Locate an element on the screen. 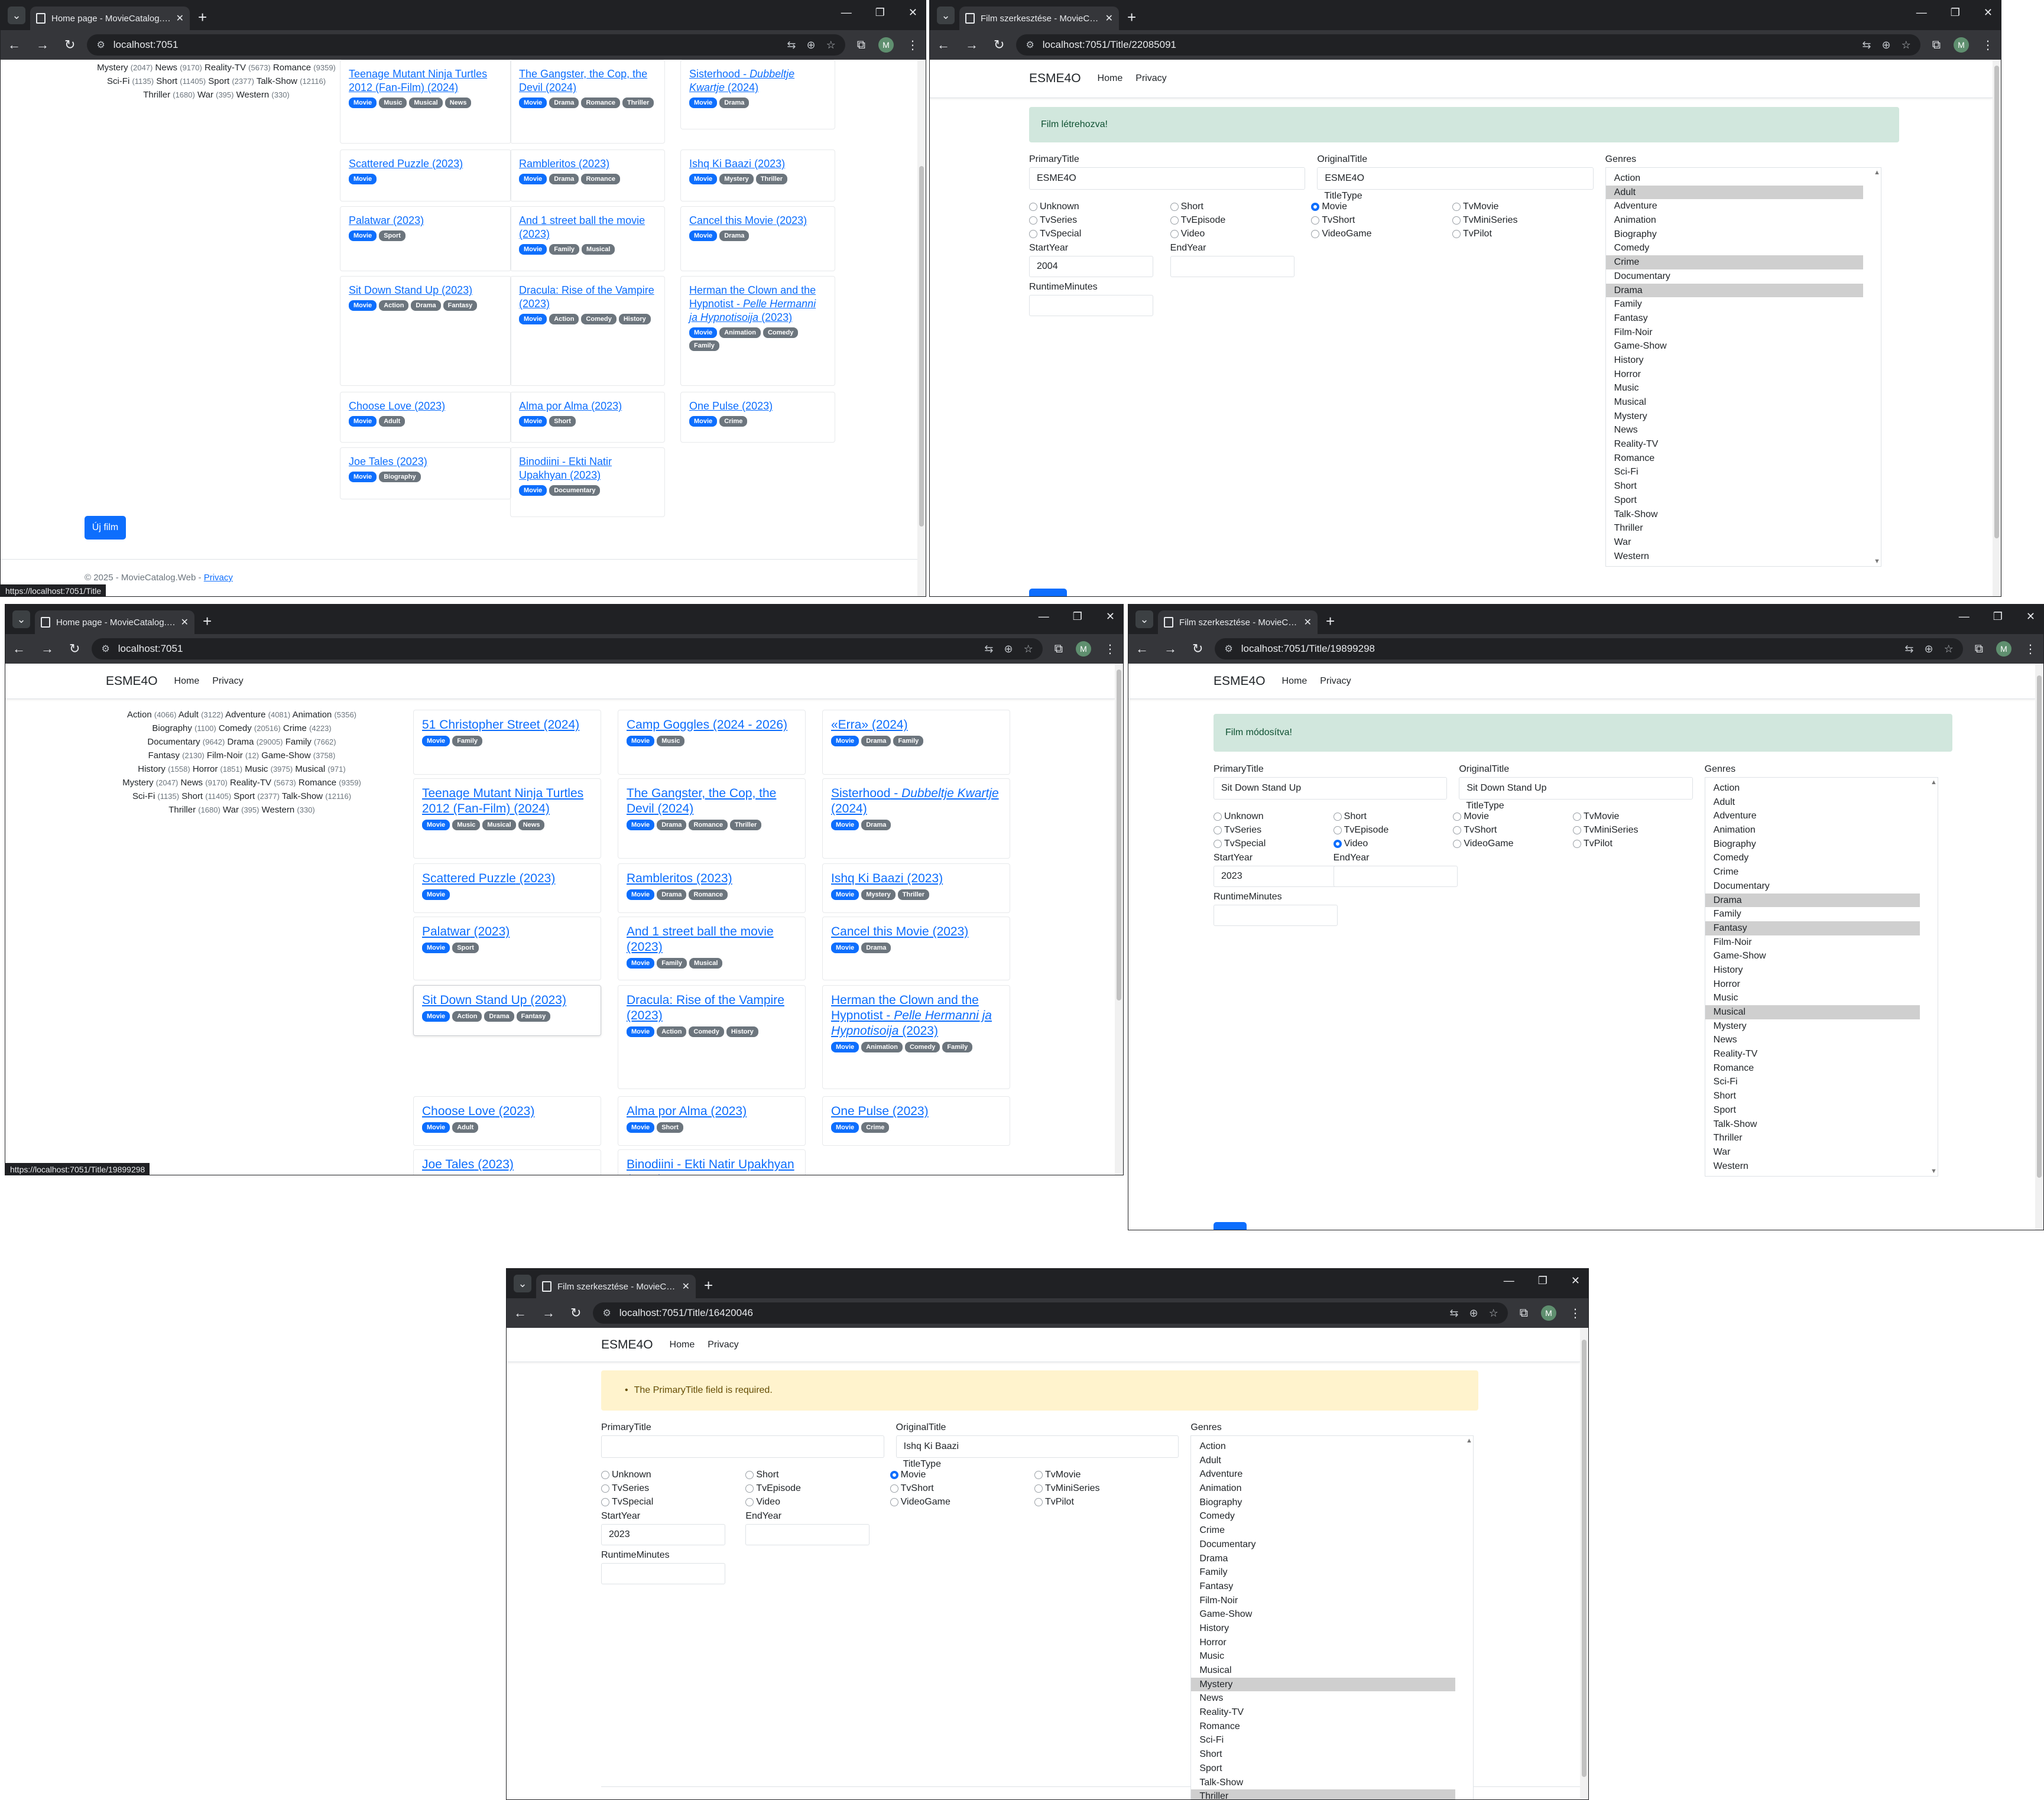 The image size is (2044, 1800). genre-option: Musical is located at coordinates (1735, 403).